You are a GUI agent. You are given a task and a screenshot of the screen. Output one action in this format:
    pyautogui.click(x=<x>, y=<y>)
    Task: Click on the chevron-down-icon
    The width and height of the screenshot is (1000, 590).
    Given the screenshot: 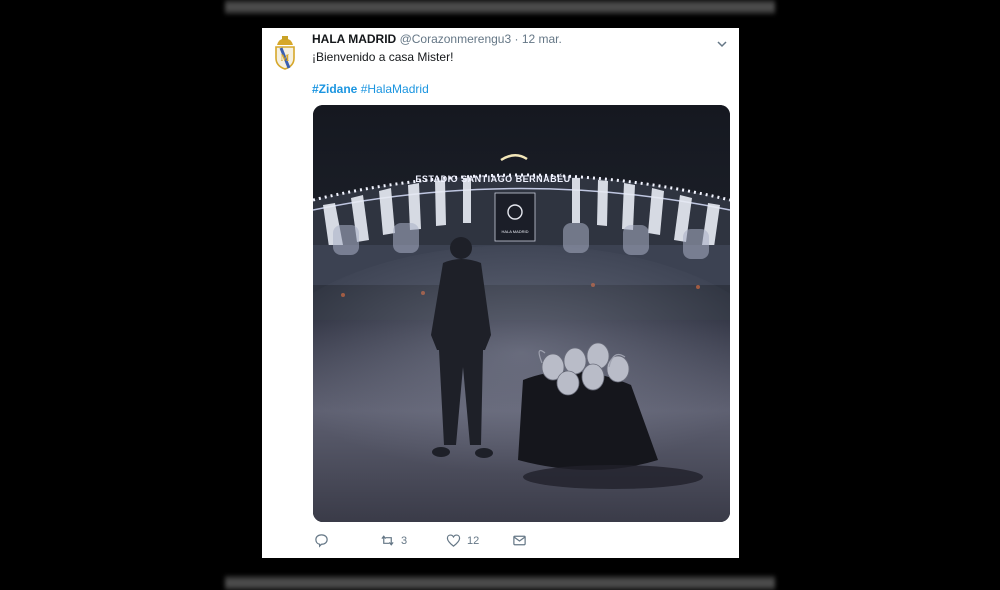 What is the action you would take?
    pyautogui.click(x=722, y=42)
    